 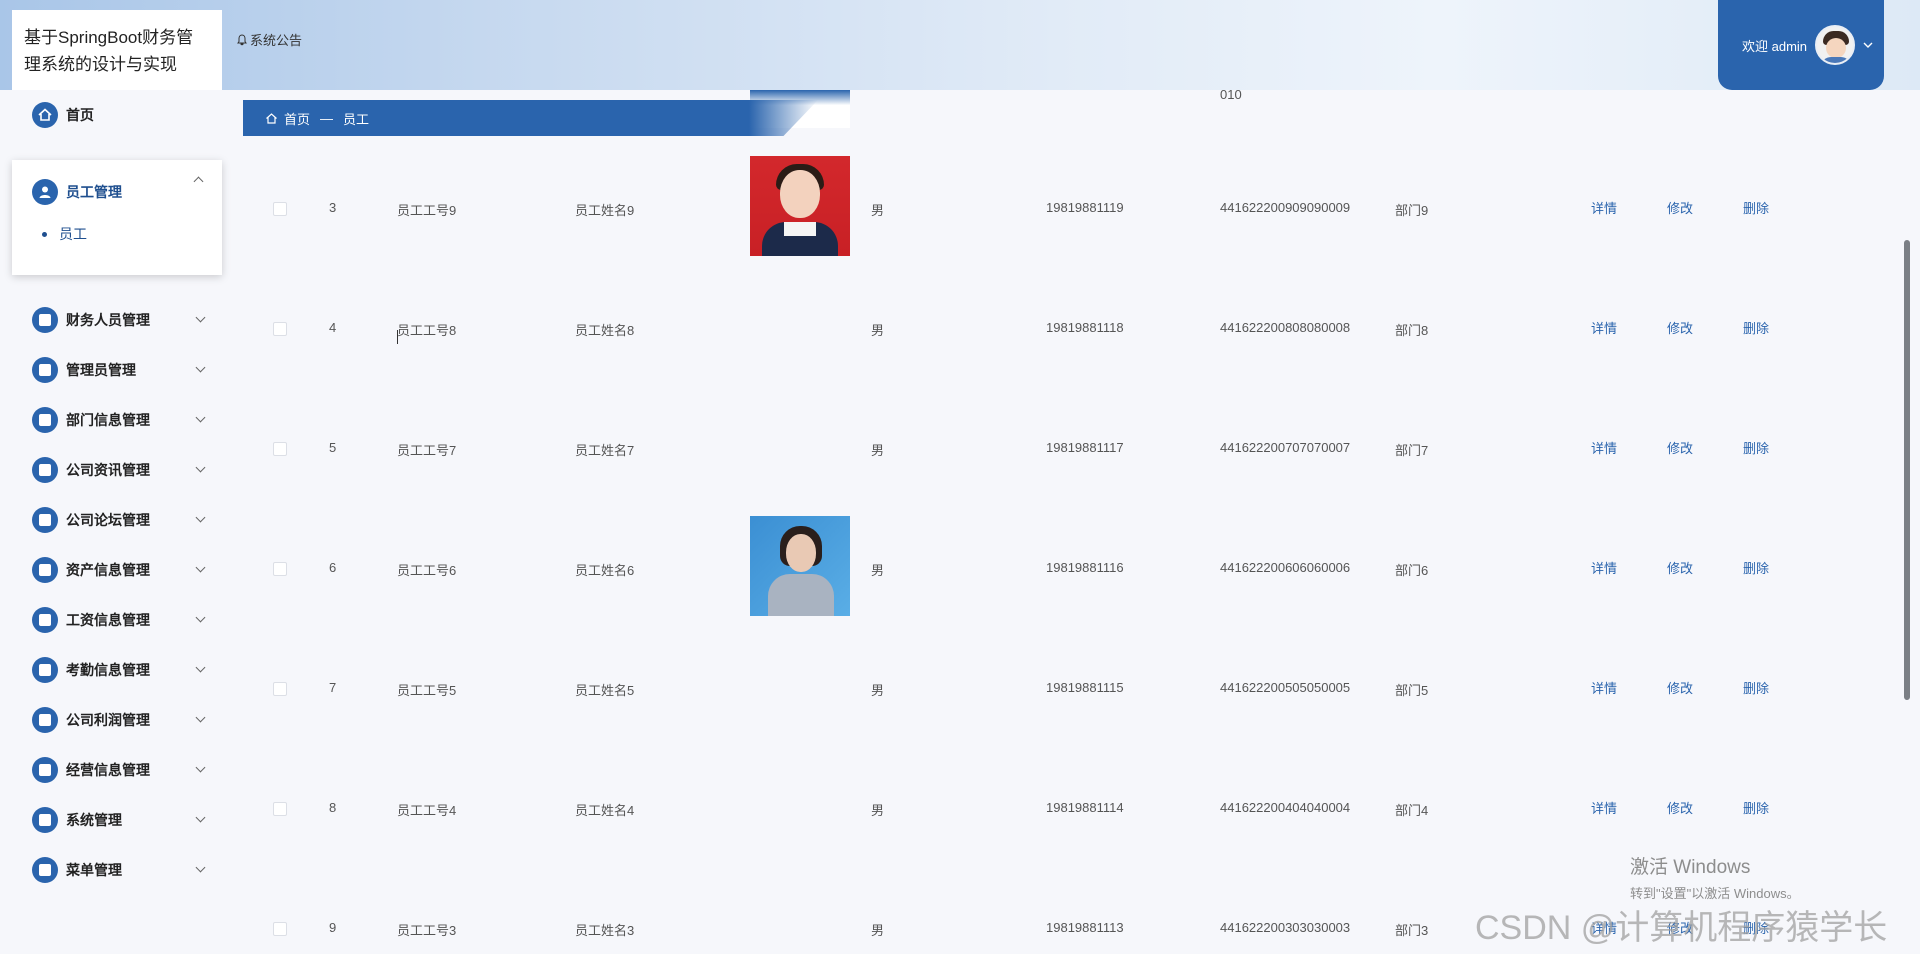 I want to click on sidebar-item-system: 系统管理, so click(x=120, y=820).